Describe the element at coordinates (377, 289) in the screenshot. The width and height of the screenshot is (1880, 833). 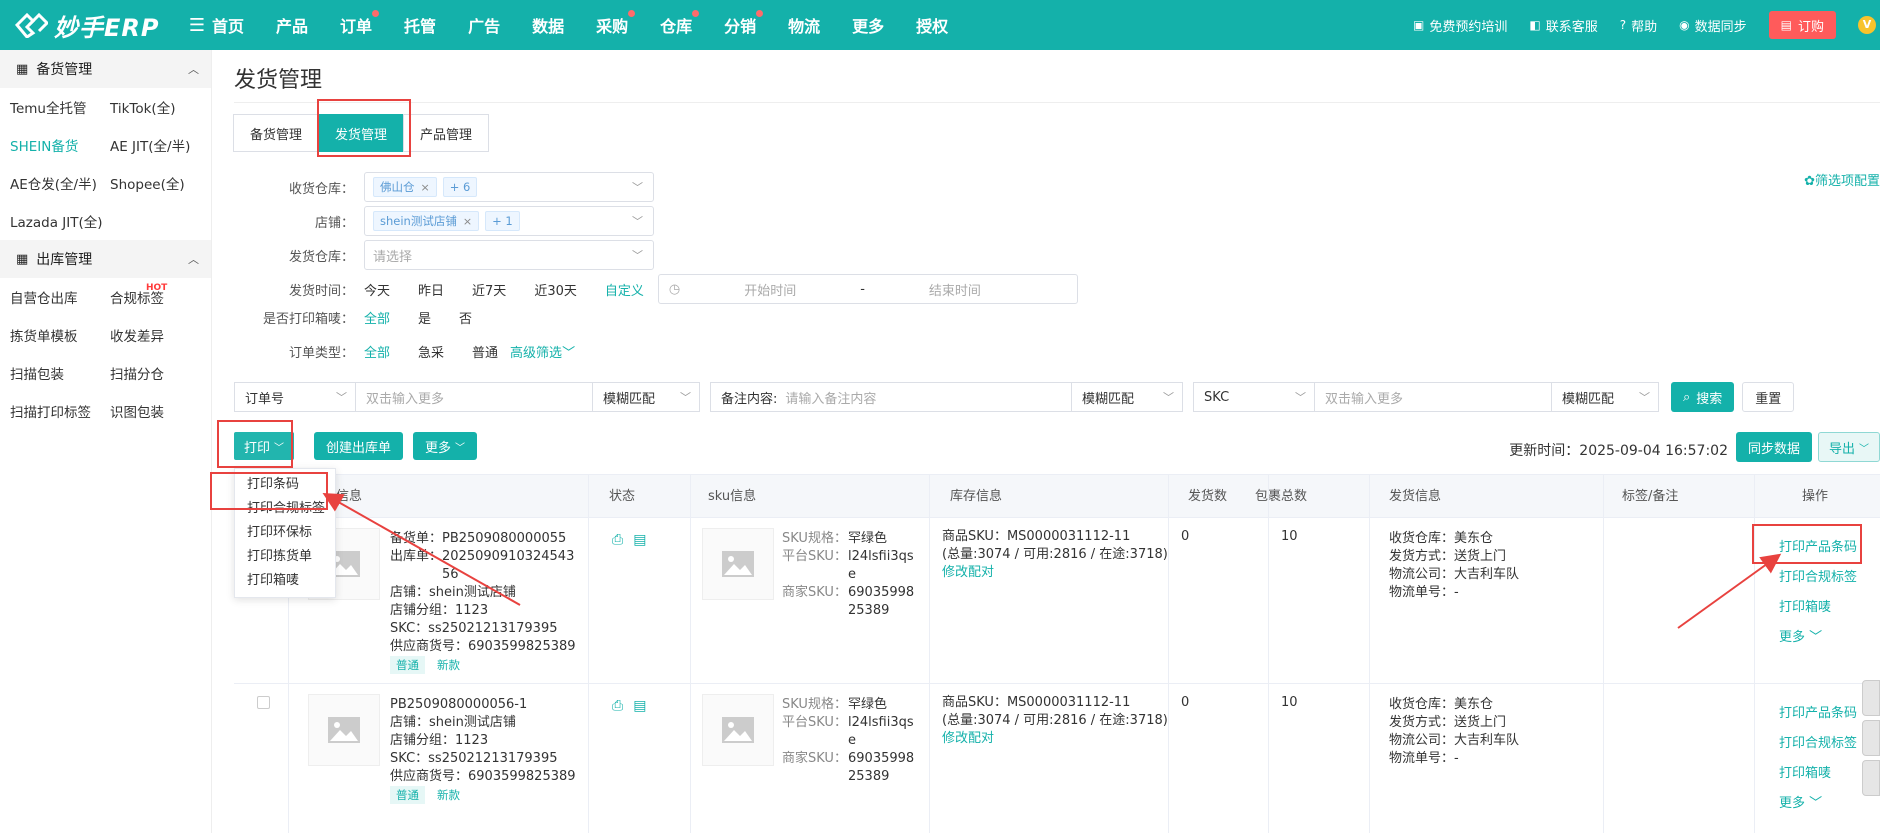
I see `time-today: 今天` at that location.